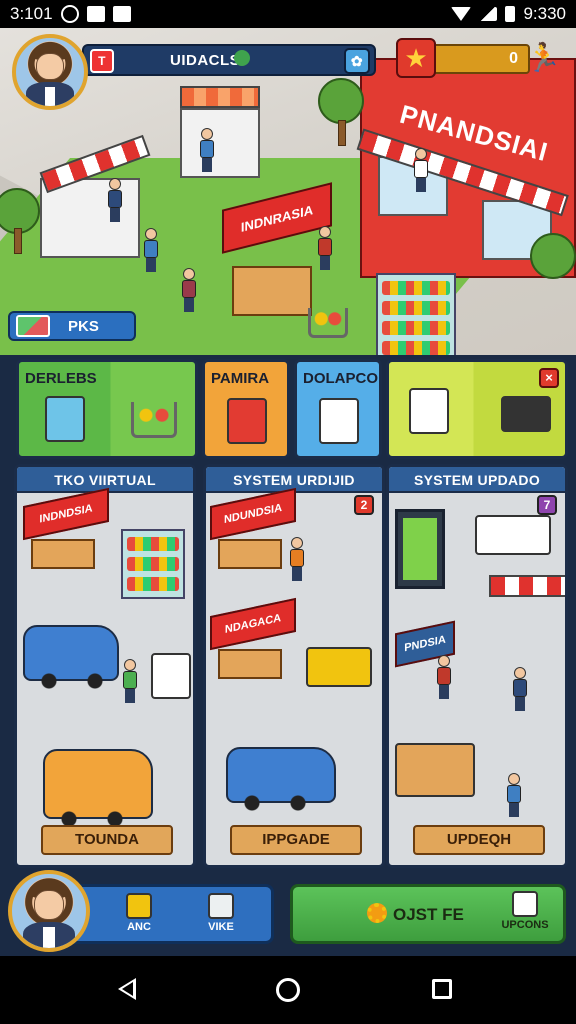 The image size is (576, 1024). What do you see at coordinates (513, 58) in the screenshot?
I see `coin-value: 0` at bounding box center [513, 58].